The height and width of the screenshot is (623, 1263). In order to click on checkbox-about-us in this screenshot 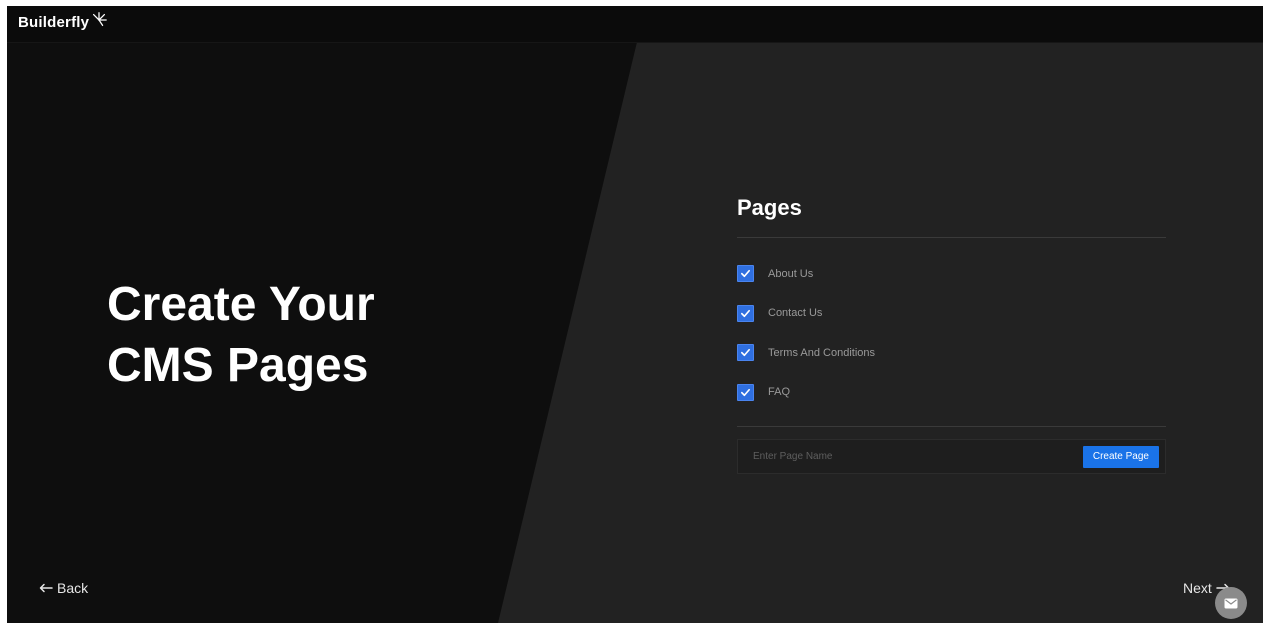, I will do `click(745, 274)`.